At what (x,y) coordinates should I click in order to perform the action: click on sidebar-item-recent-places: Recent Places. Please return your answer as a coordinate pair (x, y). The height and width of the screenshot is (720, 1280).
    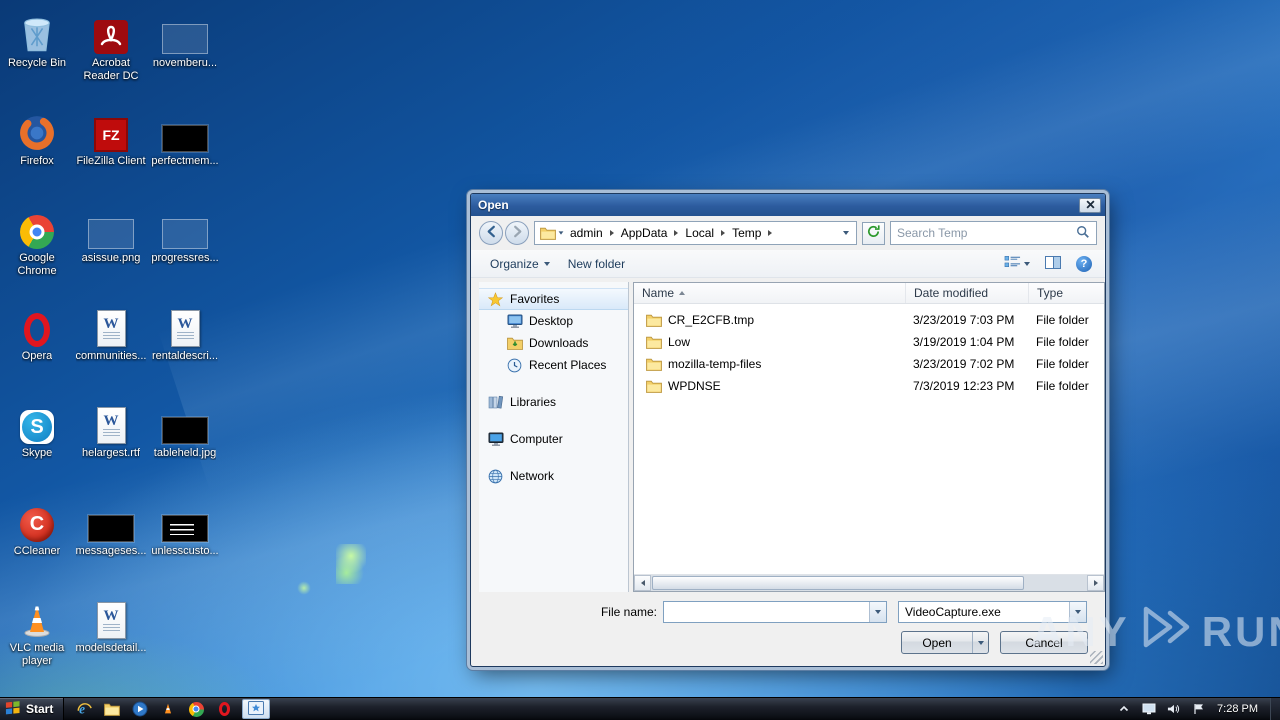
    Looking at the image, I should click on (553, 365).